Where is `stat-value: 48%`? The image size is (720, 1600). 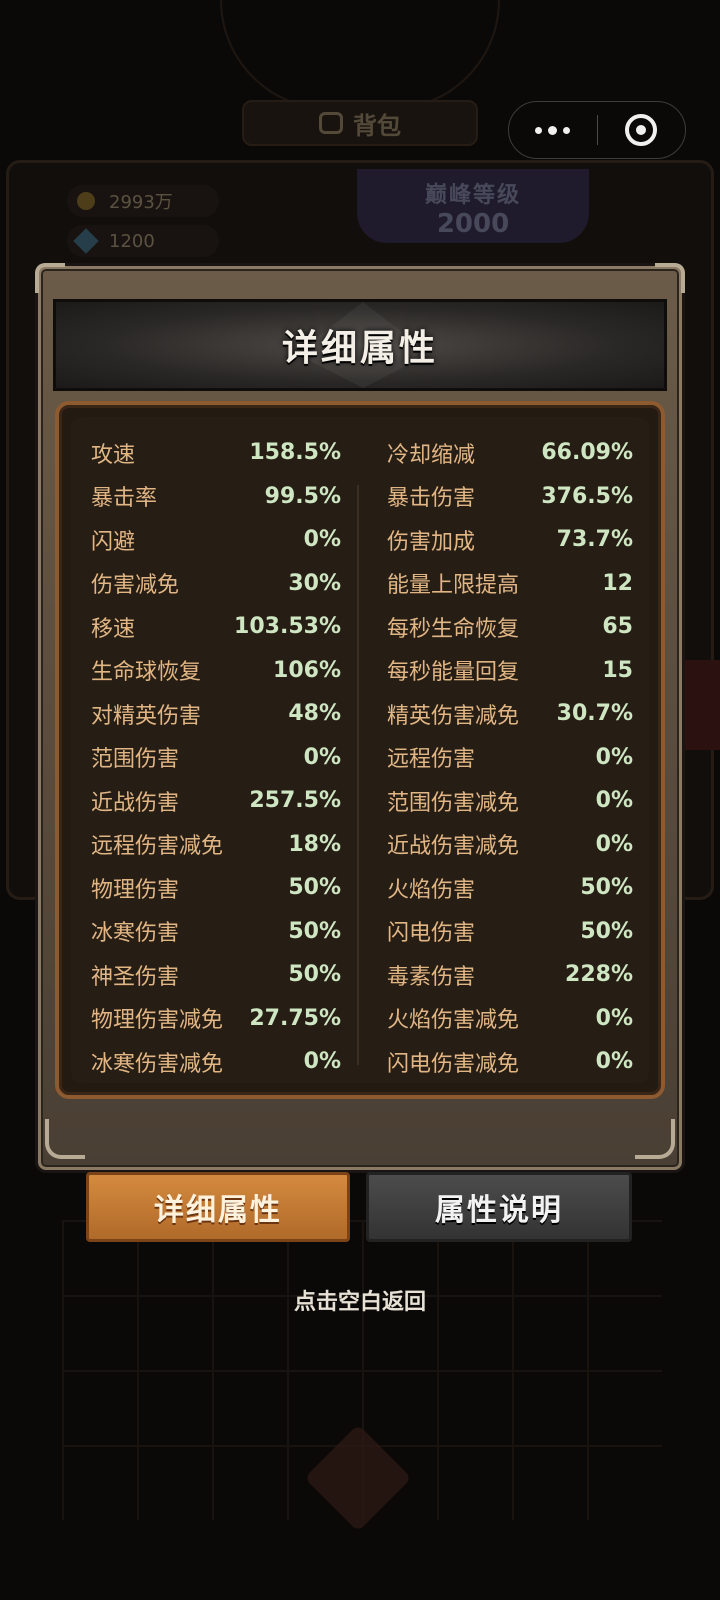
stat-value: 48% is located at coordinates (314, 714).